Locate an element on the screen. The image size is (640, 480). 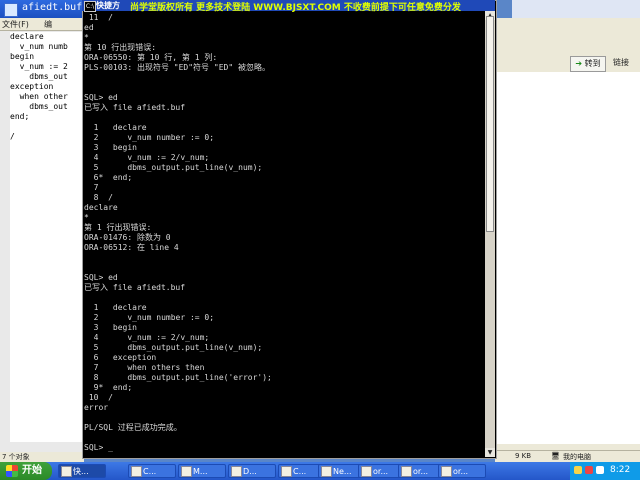
computer-icon: 🖥 is located at coordinates (555, 456).